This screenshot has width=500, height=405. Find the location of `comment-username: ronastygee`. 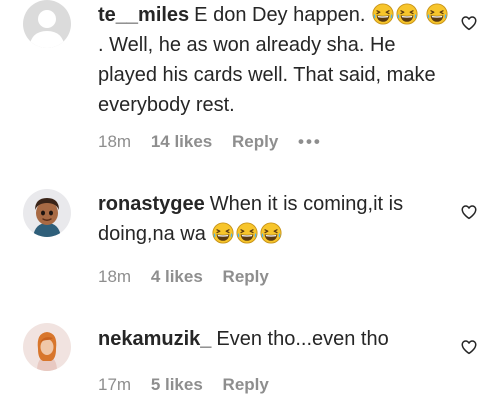

comment-username: ronastygee is located at coordinates (151, 204).